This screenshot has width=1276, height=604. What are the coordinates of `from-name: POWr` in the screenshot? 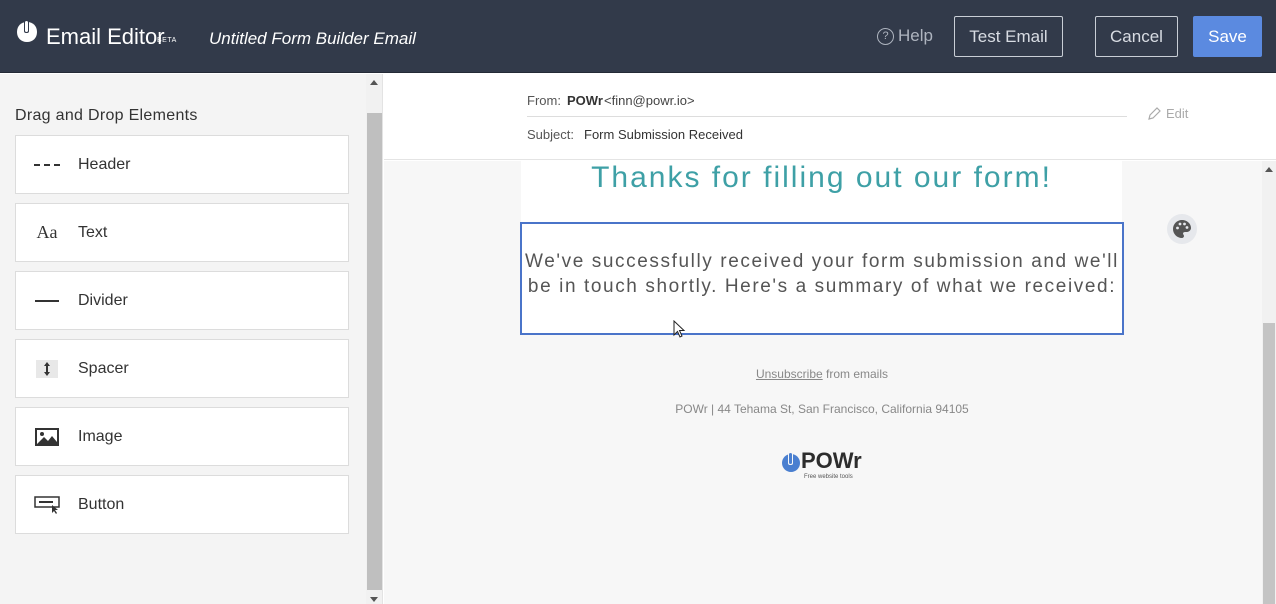 It's located at (585, 100).